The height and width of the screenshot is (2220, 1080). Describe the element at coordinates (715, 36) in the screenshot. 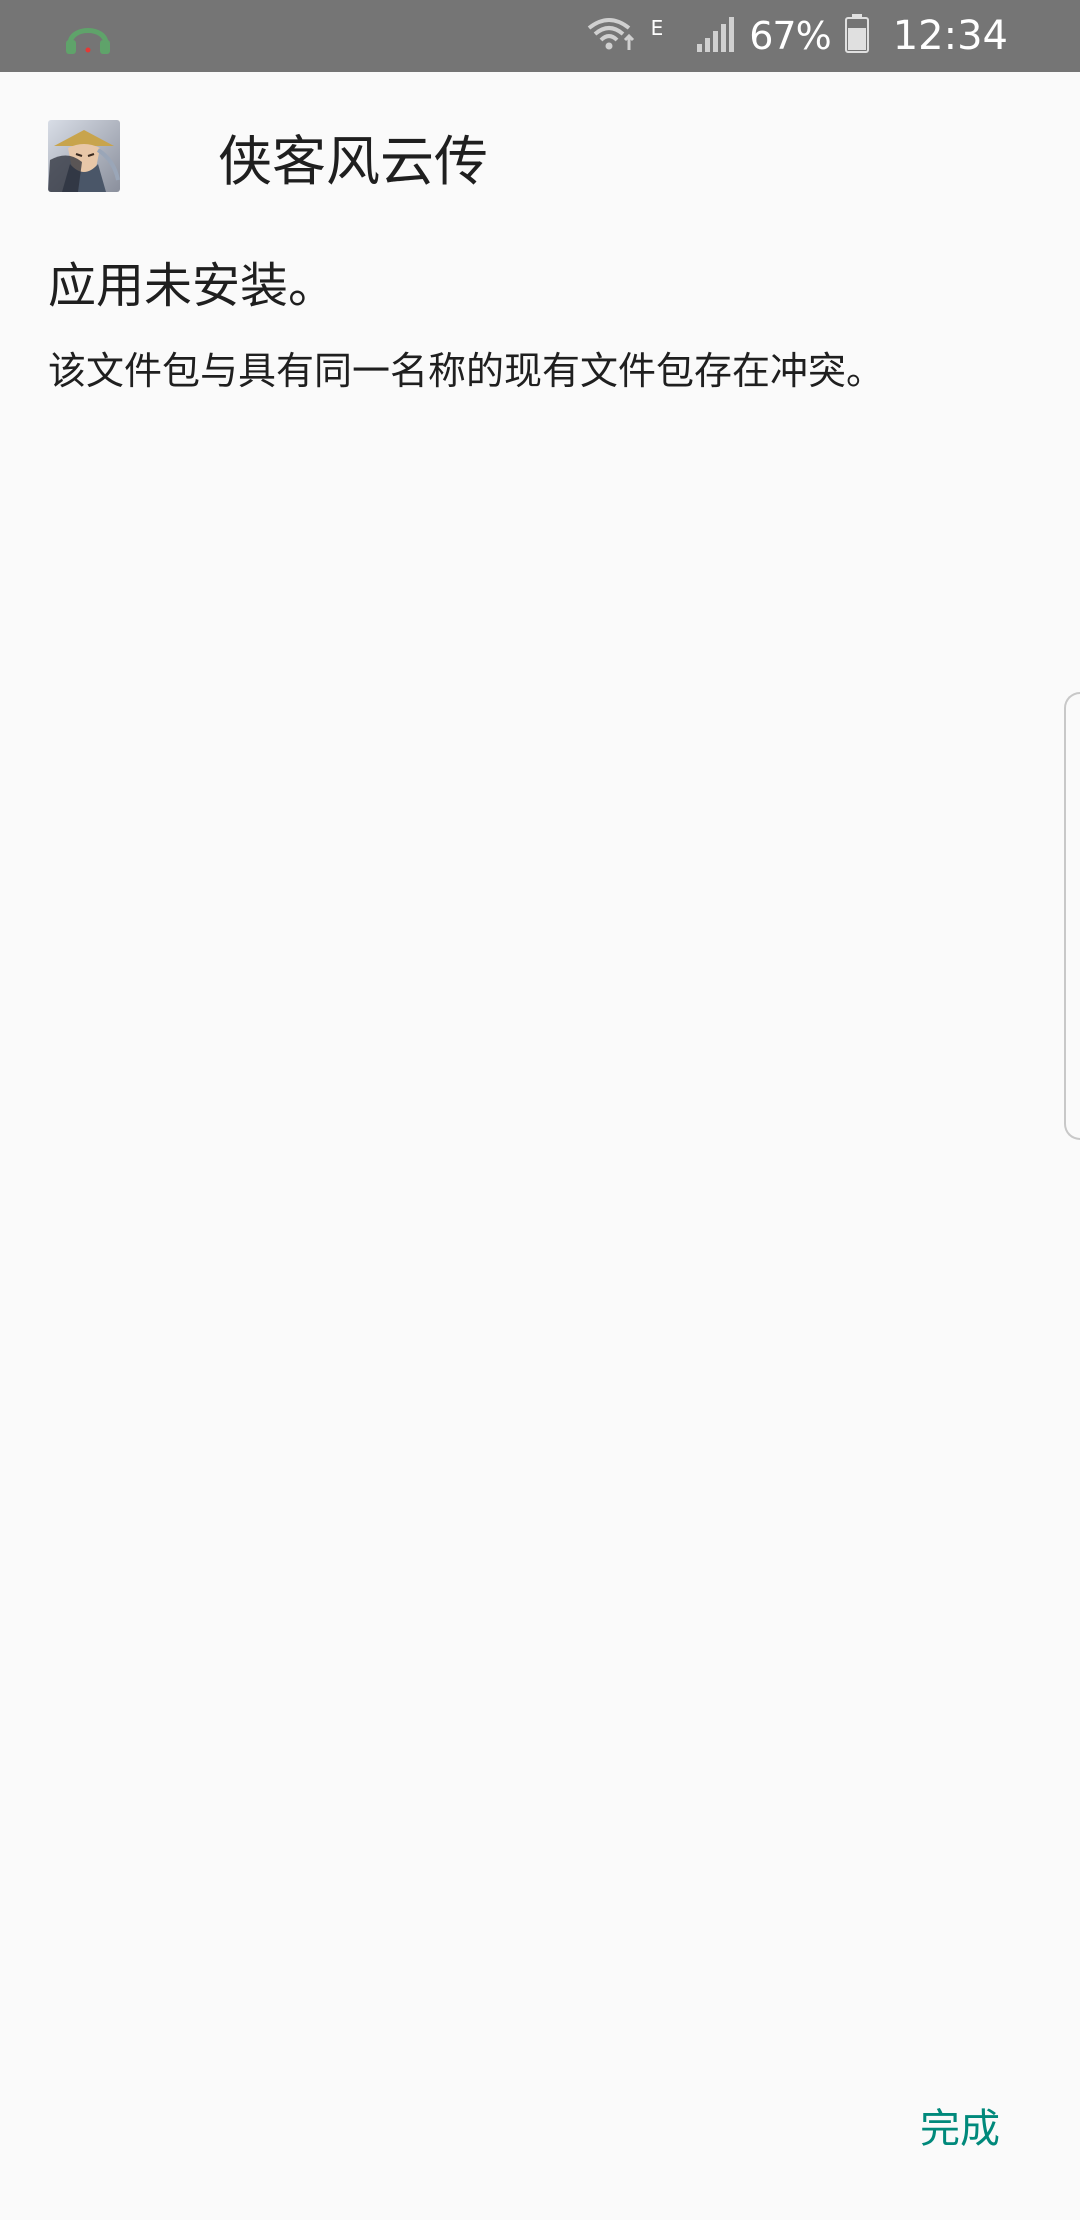

I see `signal-icon` at that location.